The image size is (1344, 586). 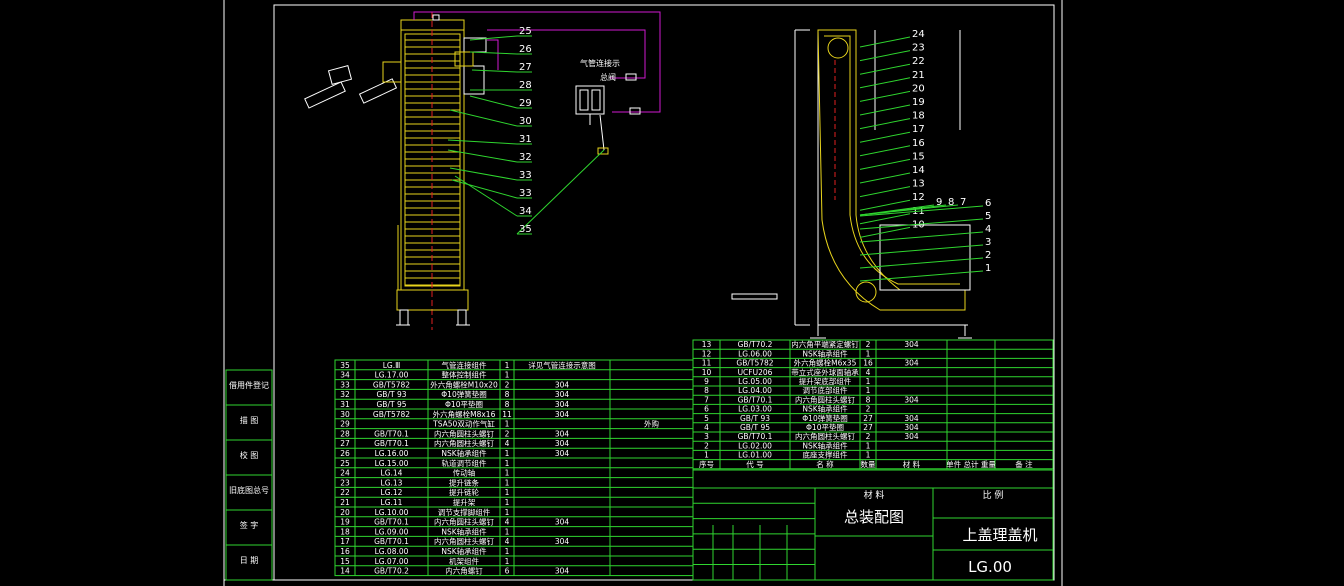 I want to click on side-callout-label: 14, so click(x=918, y=170).